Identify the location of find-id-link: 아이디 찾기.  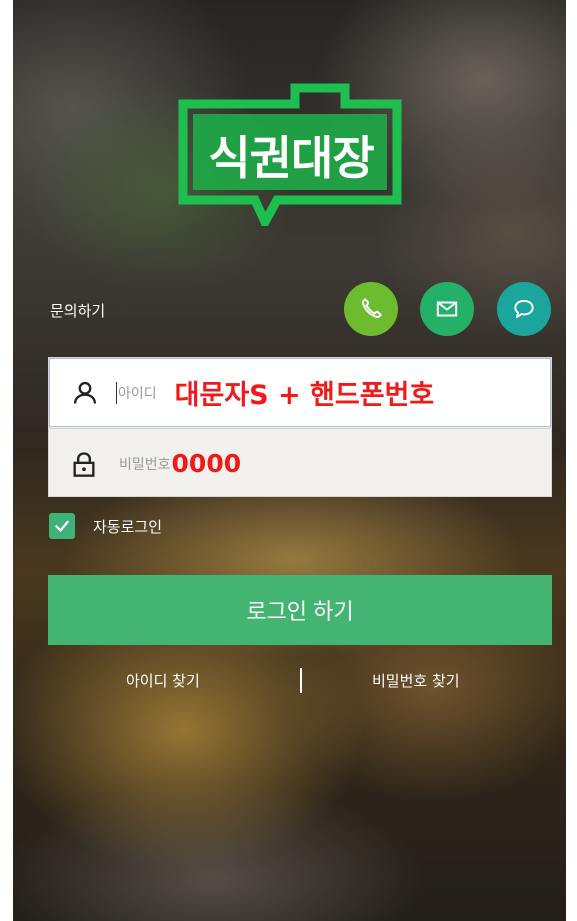
(163, 680).